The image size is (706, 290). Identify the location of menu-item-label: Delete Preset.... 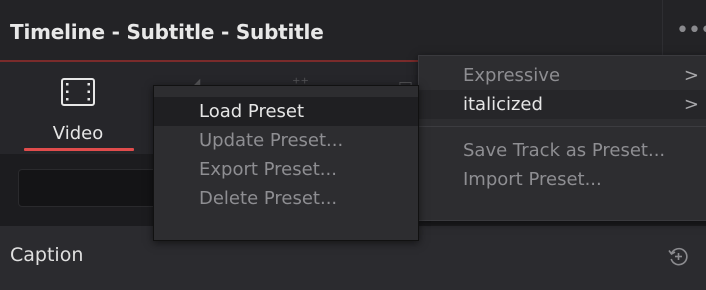
(268, 198).